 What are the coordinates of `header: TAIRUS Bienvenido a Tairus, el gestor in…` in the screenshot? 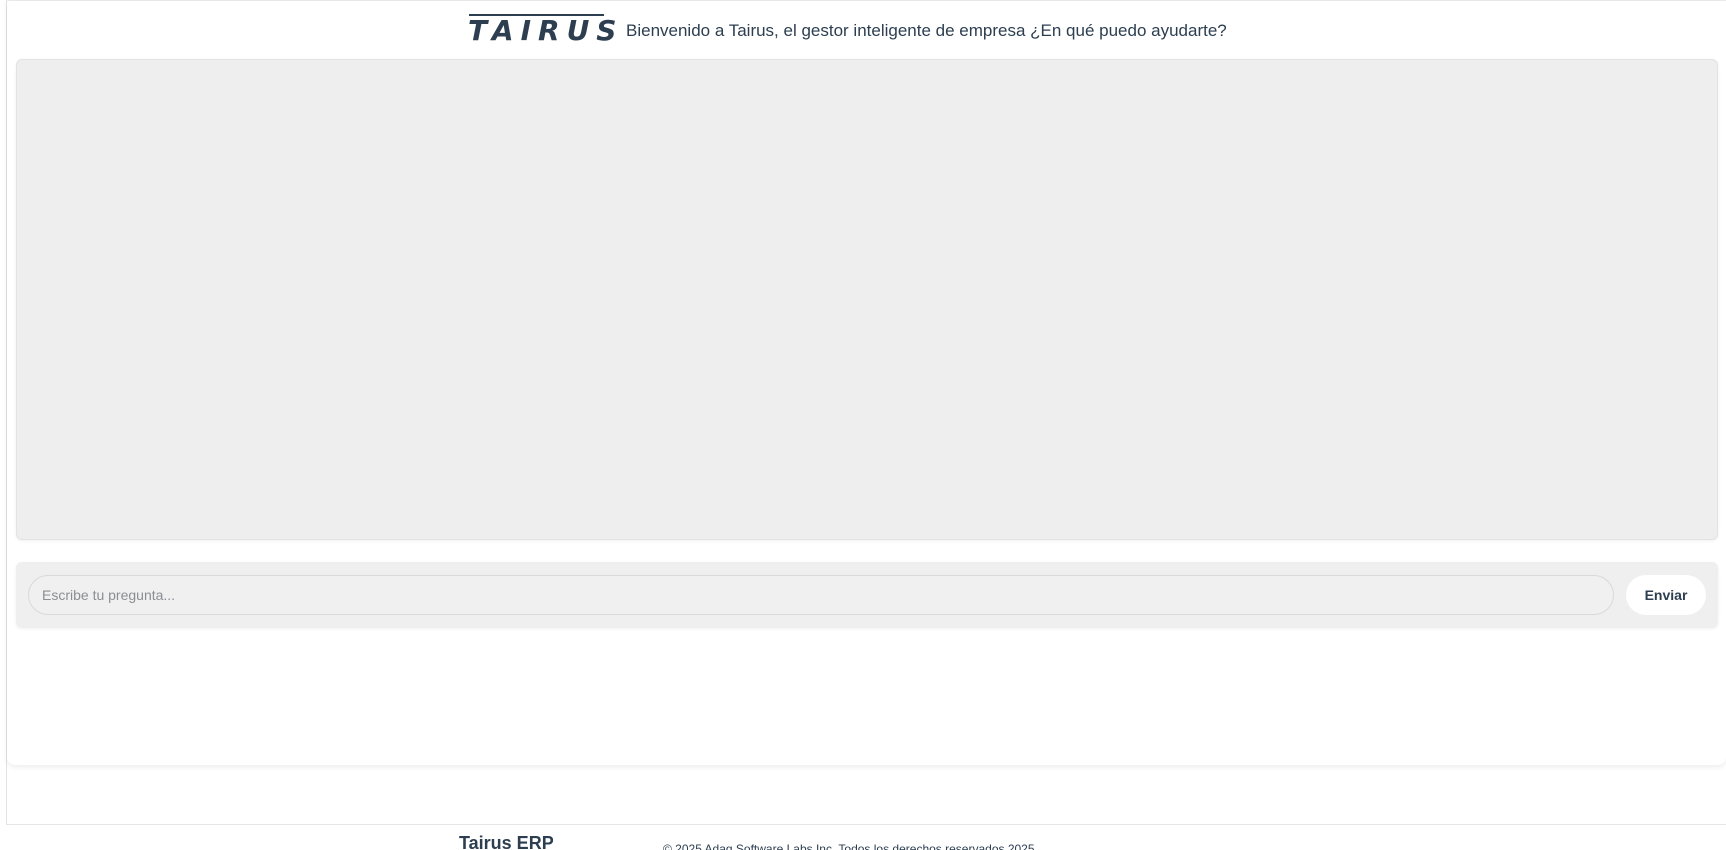 It's located at (866, 30).